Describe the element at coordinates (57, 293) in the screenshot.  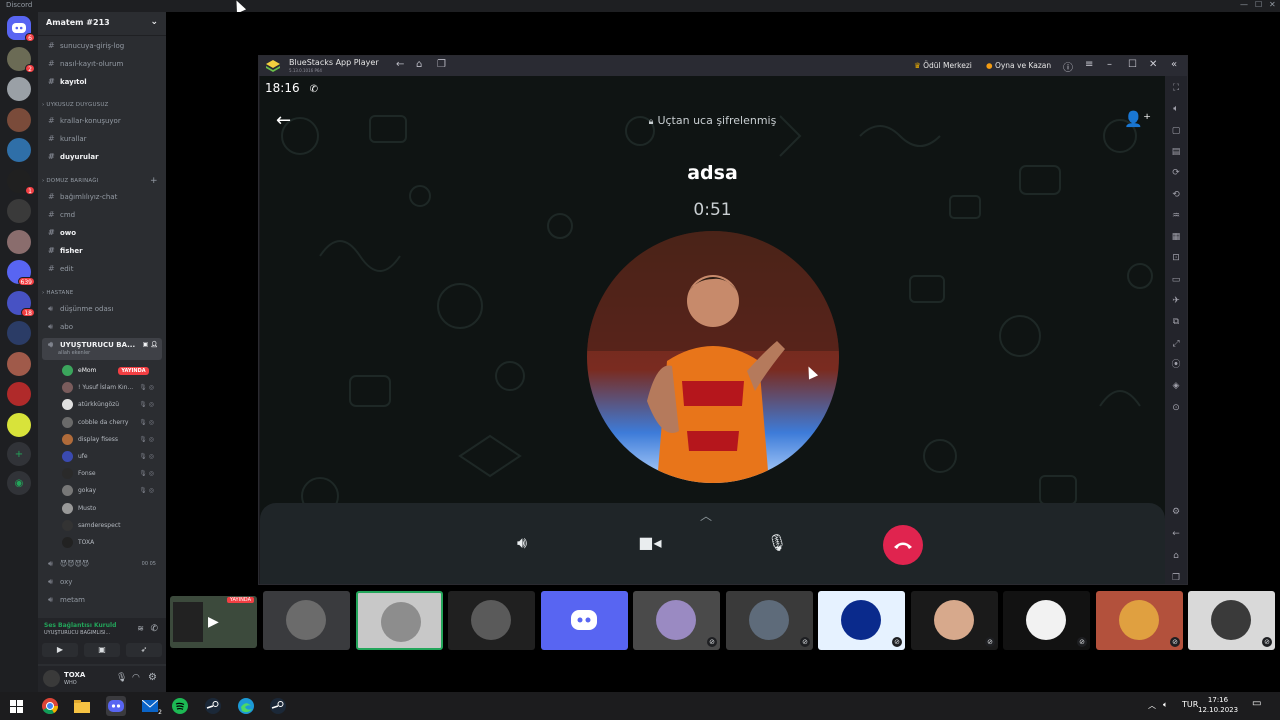
I see `channel-category: › HASTANE` at that location.